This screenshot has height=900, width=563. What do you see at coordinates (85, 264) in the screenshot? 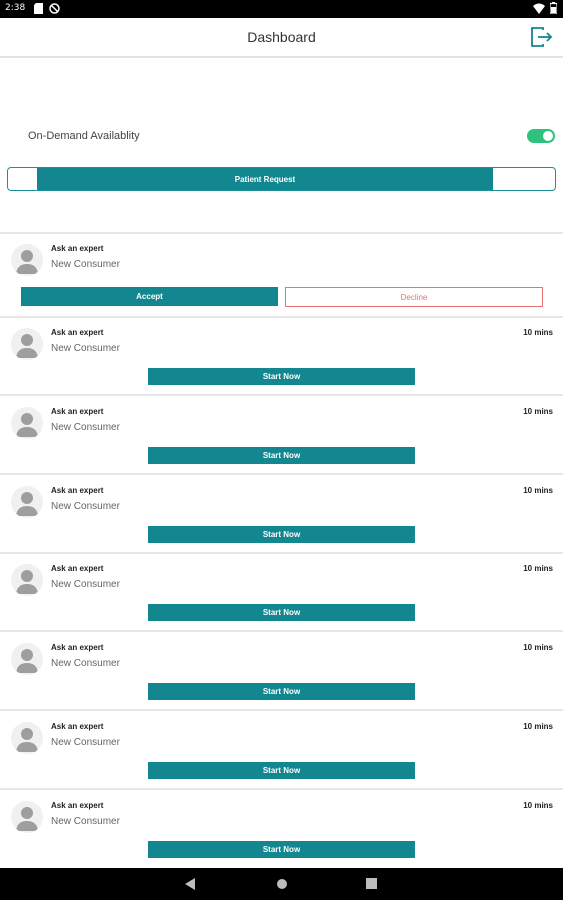
I see `request-name: New Consumer` at bounding box center [85, 264].